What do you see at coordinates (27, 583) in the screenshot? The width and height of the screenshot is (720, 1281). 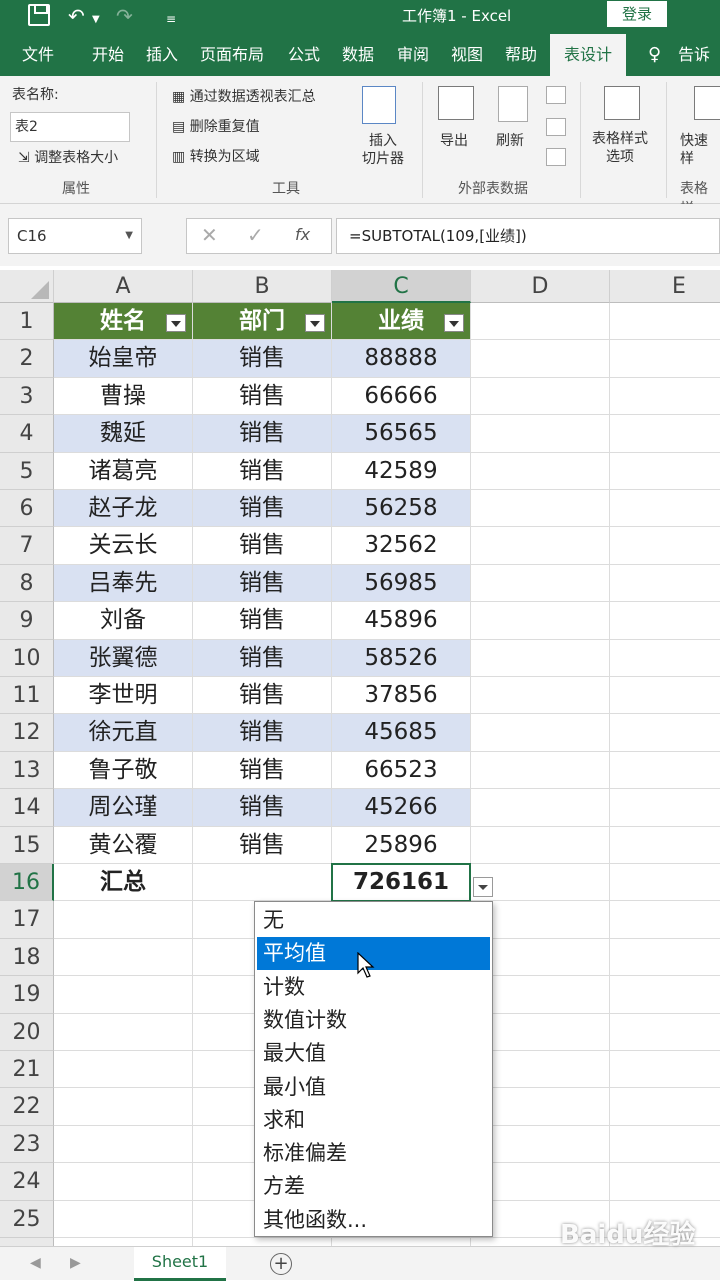 I see `row-header-8: 8` at bounding box center [27, 583].